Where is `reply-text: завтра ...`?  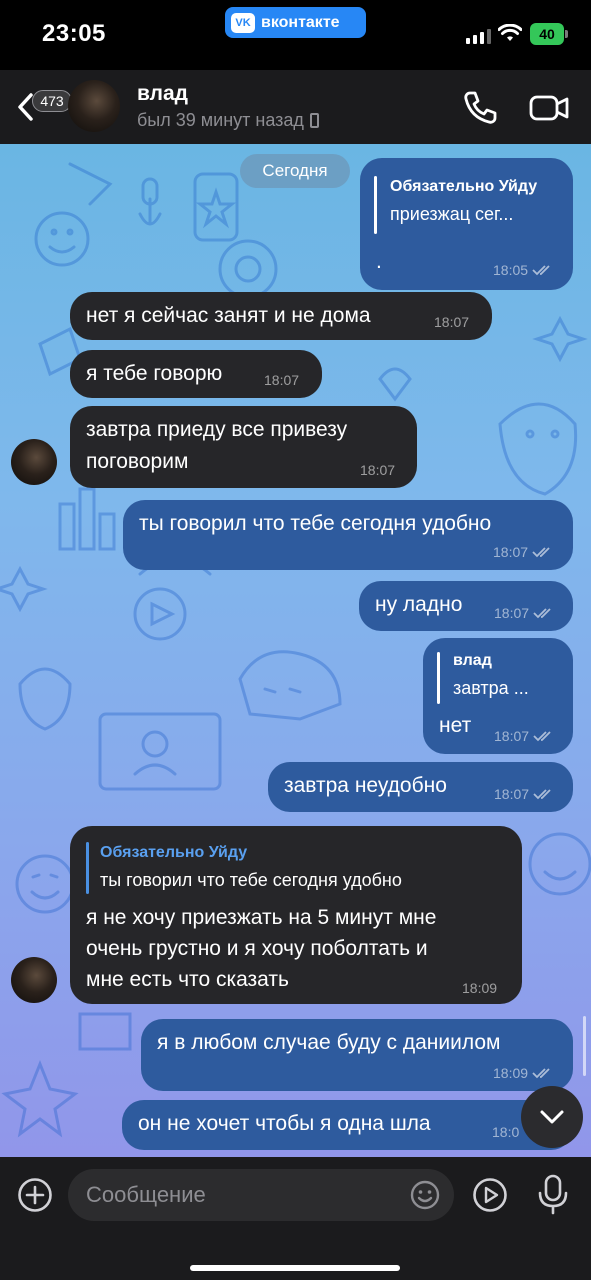
reply-text: завтра ... is located at coordinates (491, 688).